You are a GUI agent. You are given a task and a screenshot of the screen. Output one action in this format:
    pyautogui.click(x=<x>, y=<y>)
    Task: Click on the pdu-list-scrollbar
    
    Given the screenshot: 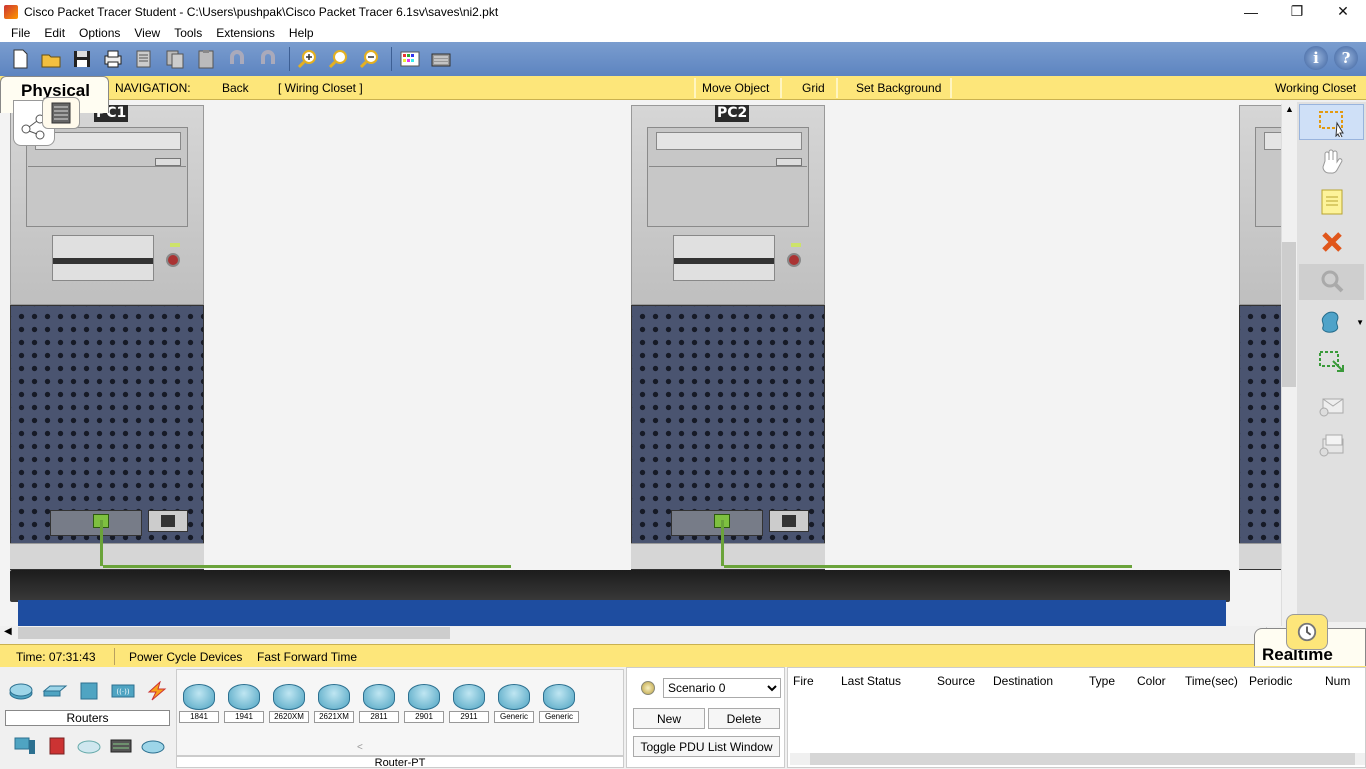 What is the action you would take?
    pyautogui.click(x=1077, y=759)
    